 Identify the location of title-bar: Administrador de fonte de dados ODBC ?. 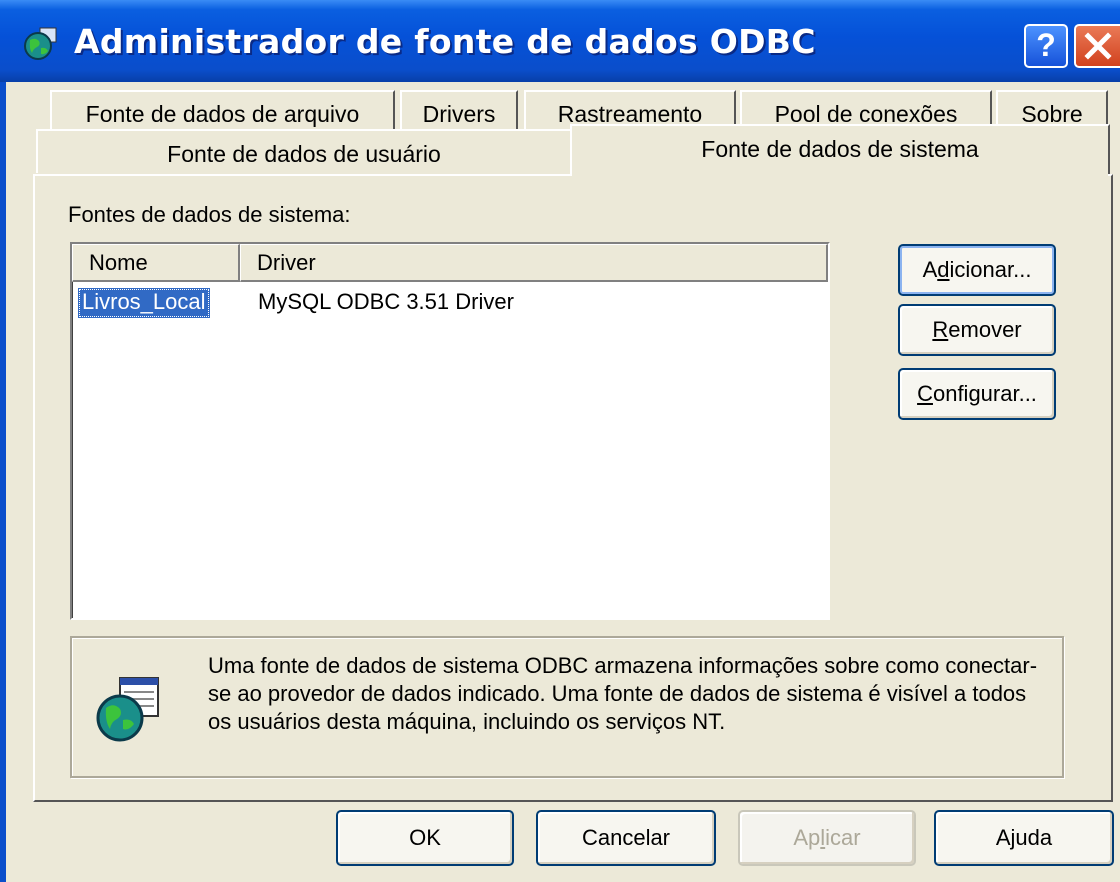
(560, 41).